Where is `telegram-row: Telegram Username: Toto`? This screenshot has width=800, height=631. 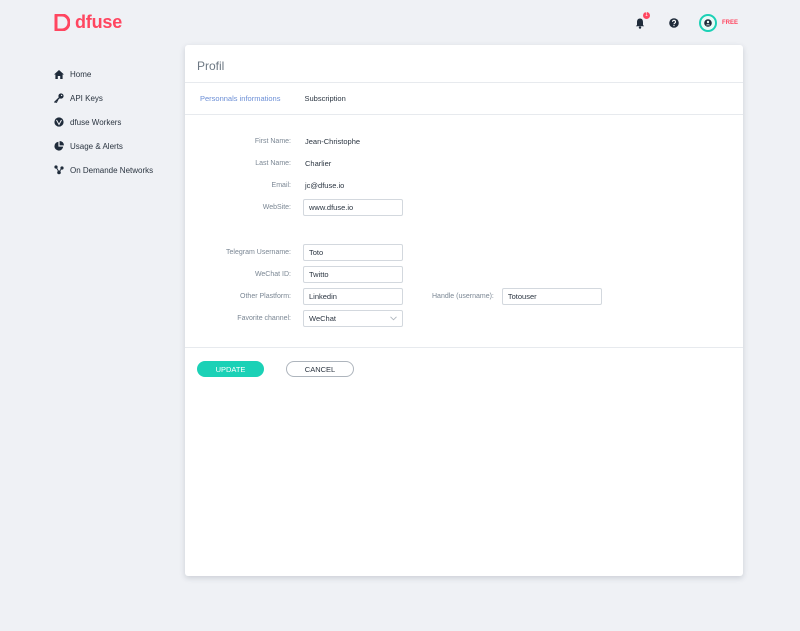
telegram-row: Telegram Username: Toto is located at coordinates (294, 252).